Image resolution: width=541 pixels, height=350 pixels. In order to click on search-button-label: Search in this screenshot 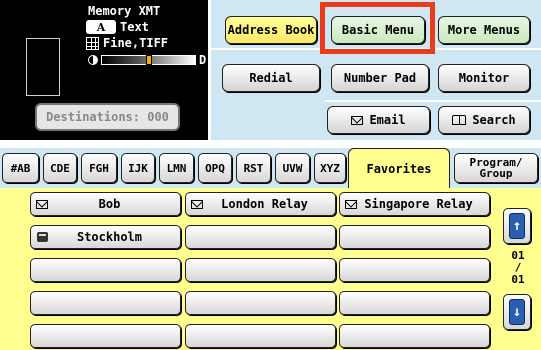, I will do `click(494, 120)`.